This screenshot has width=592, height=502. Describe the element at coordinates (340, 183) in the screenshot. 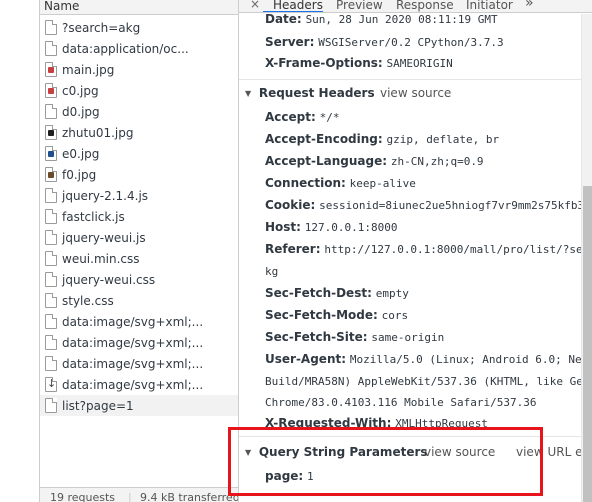

I see `request-header-connection: Connection: keep-alive` at that location.